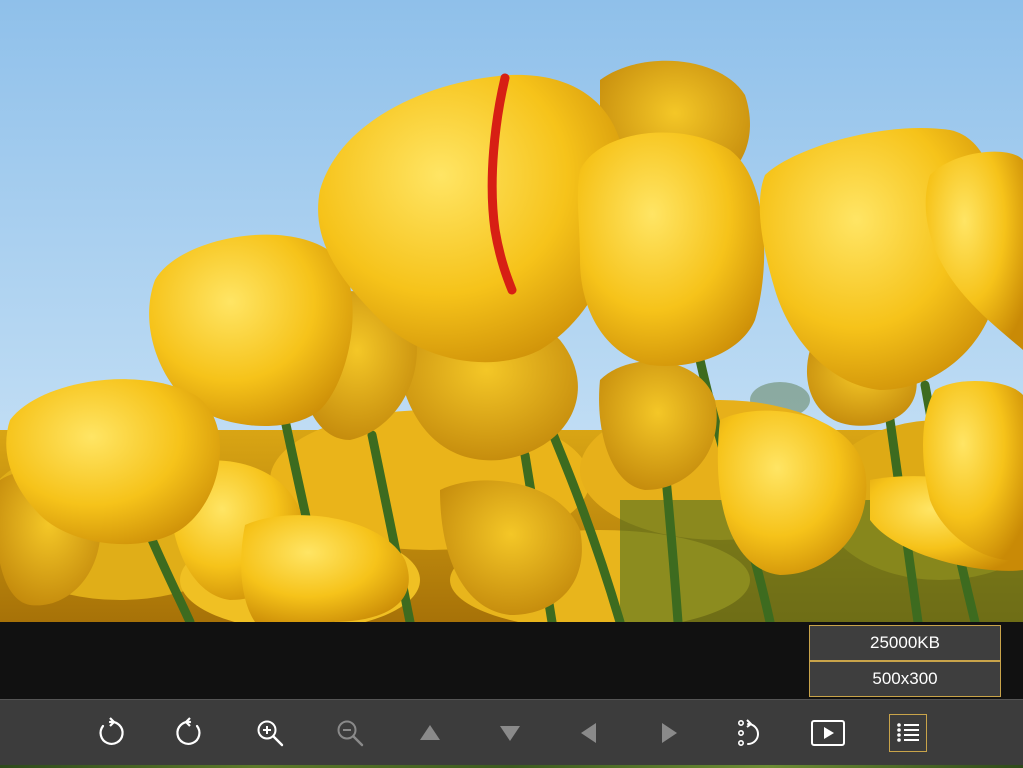  Describe the element at coordinates (905, 679) in the screenshot. I see `image-dimensions-label: 500x300` at that location.